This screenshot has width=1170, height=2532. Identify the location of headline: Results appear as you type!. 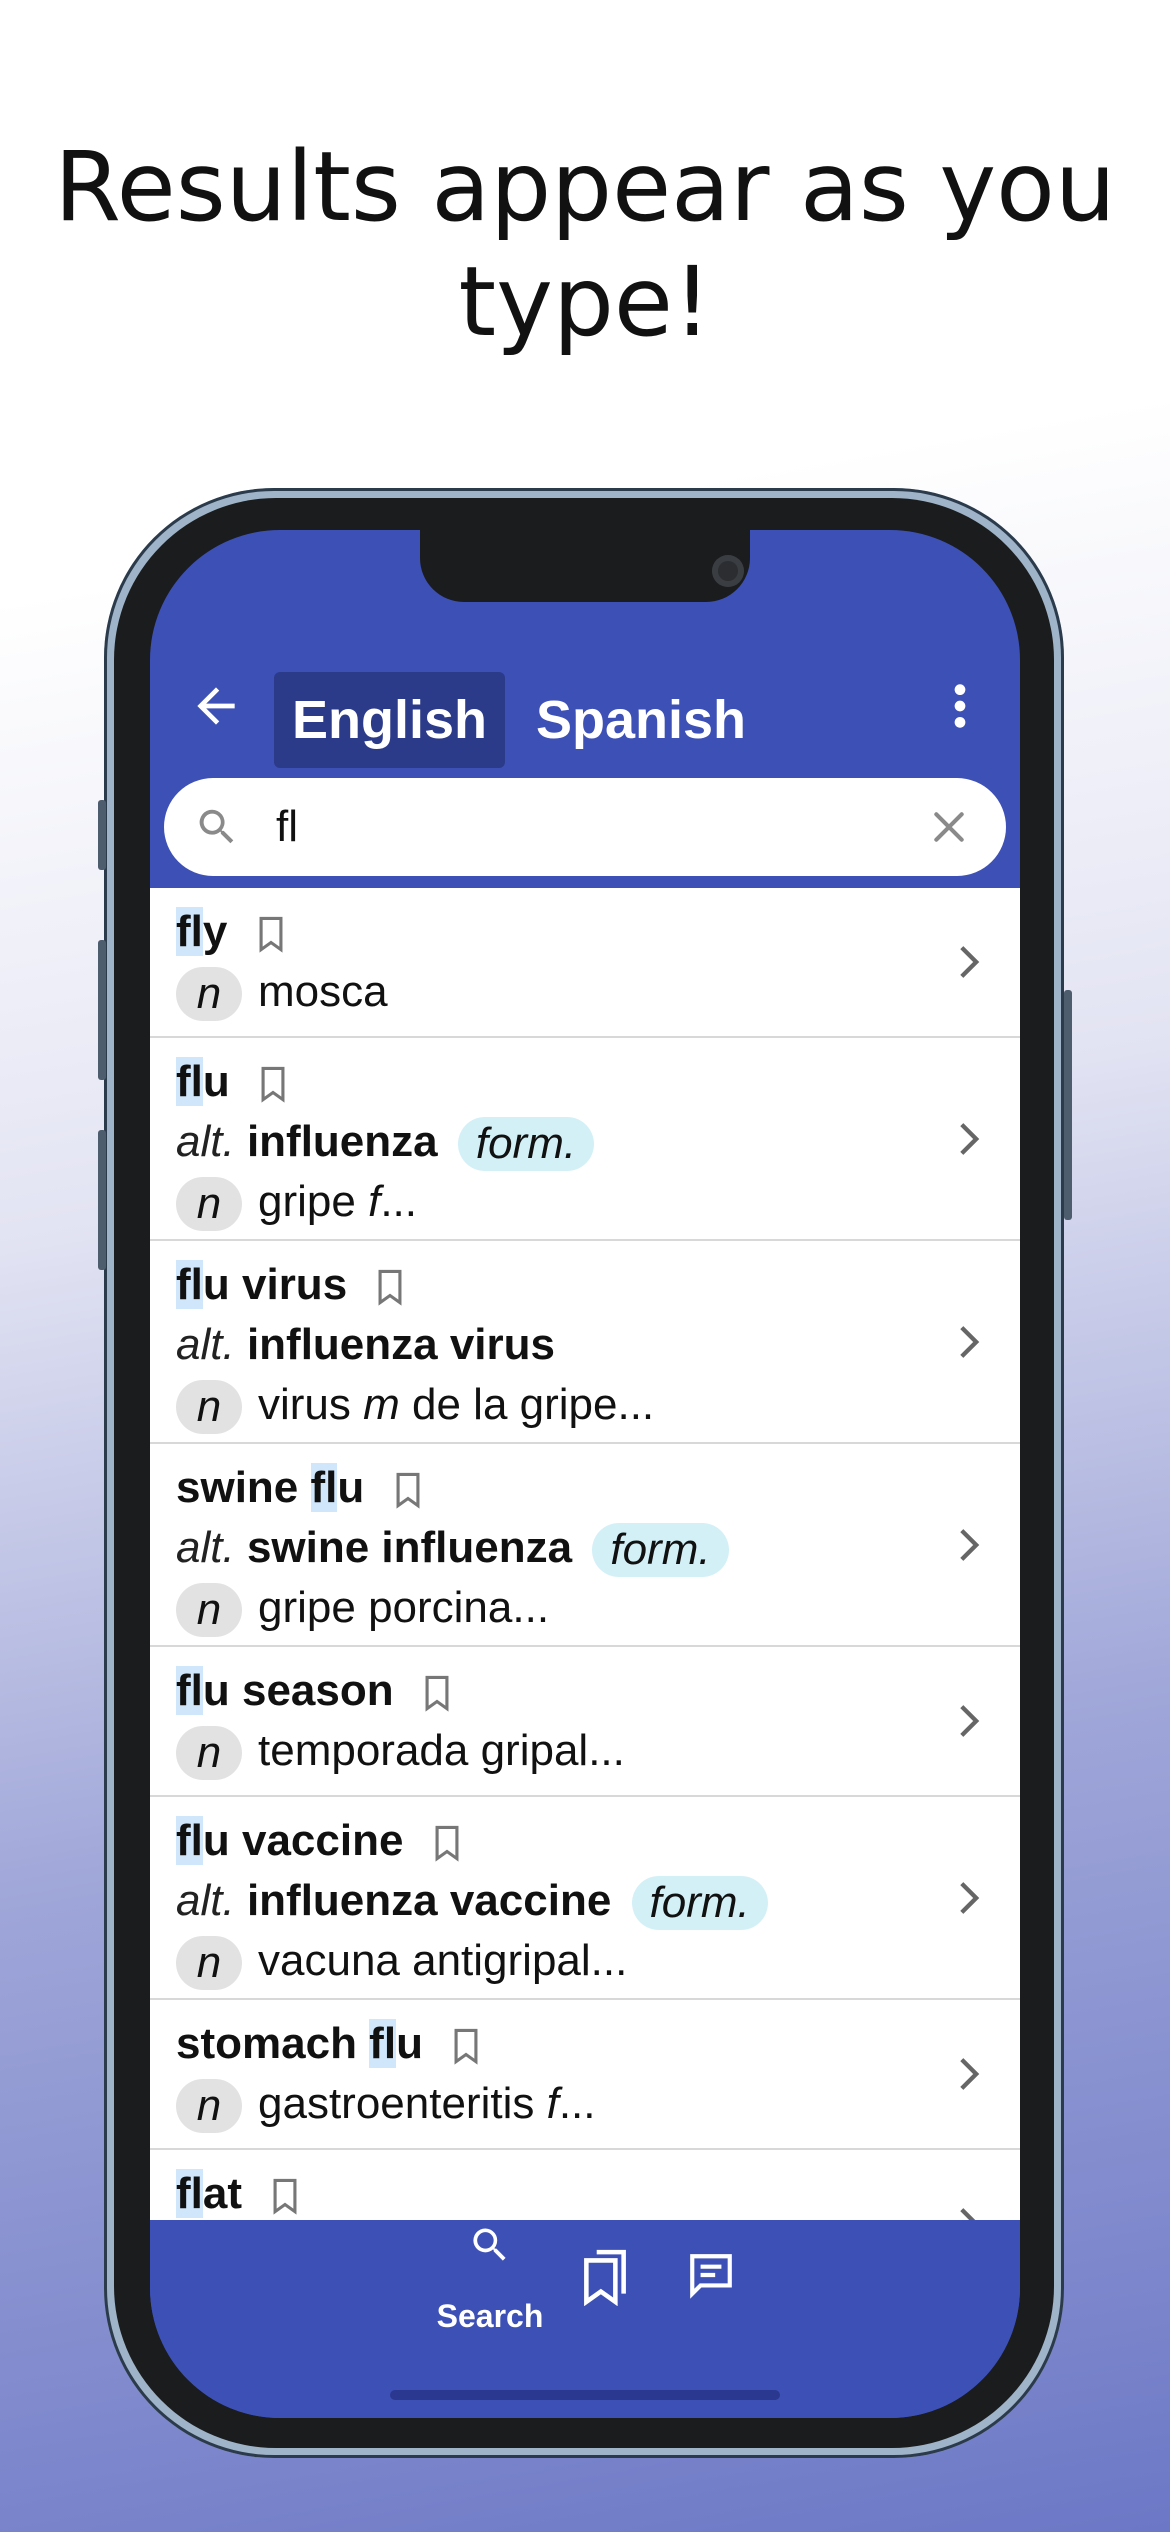
(585, 244).